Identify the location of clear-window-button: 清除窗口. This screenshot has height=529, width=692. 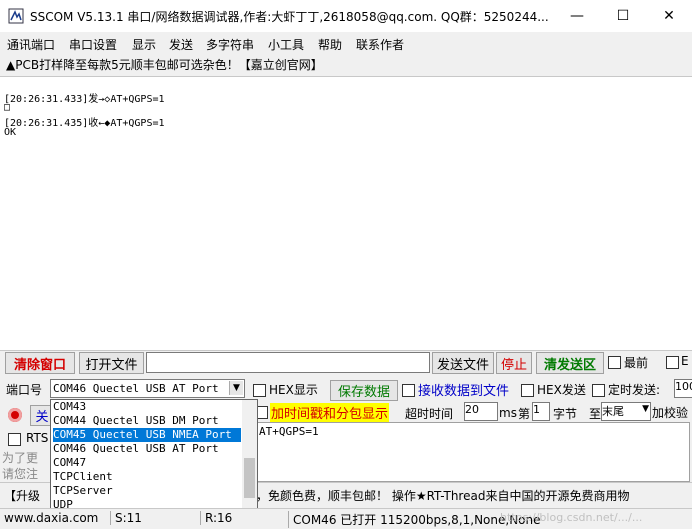
(40, 363).